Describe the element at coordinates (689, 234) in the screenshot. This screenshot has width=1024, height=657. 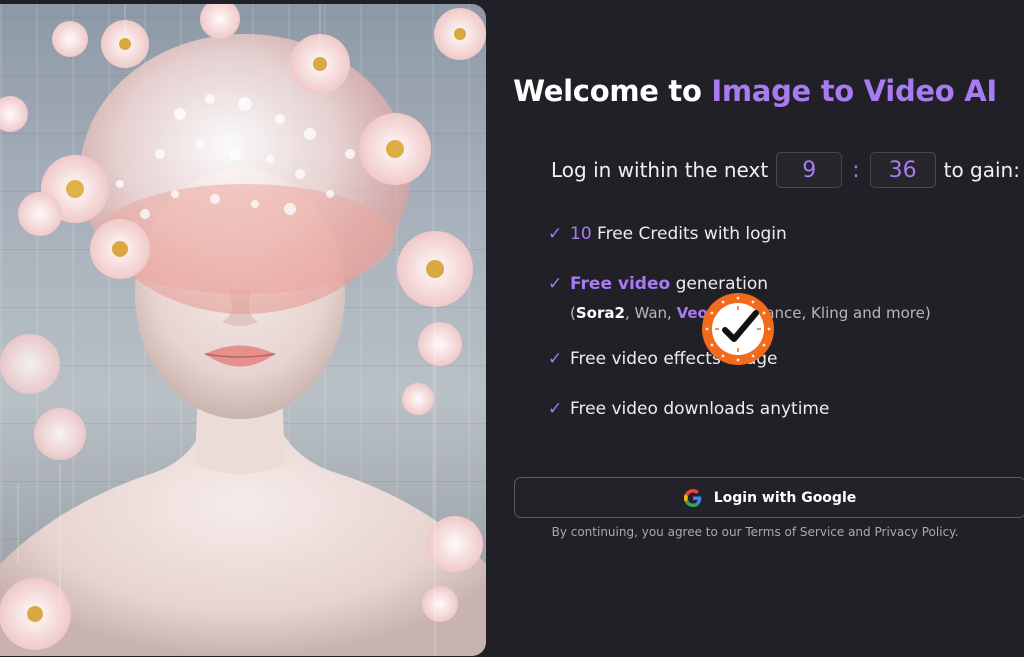
I see `benefit-text: Free Credits with login` at that location.